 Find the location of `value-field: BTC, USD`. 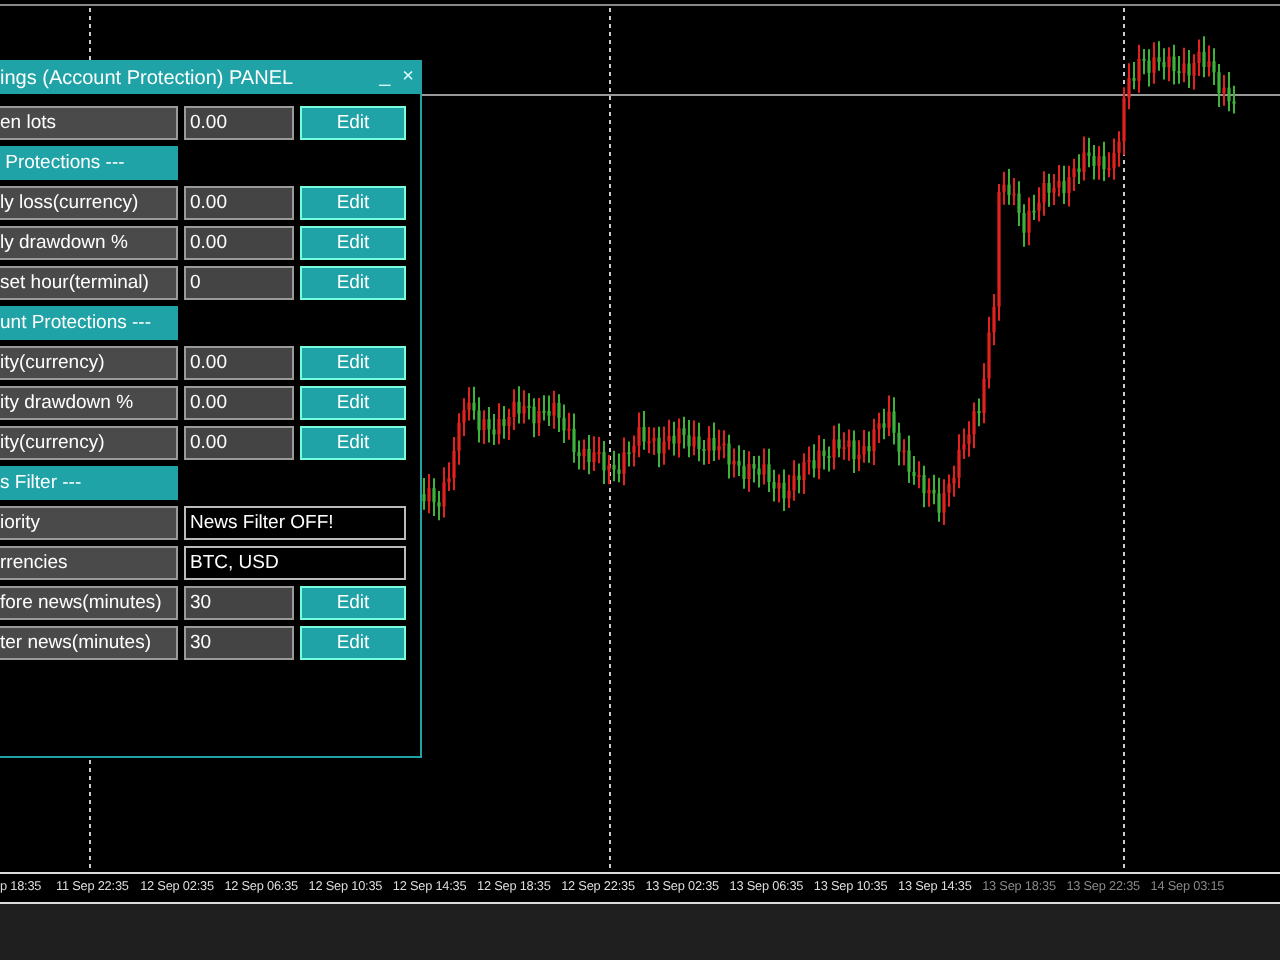

value-field: BTC, USD is located at coordinates (295, 563).